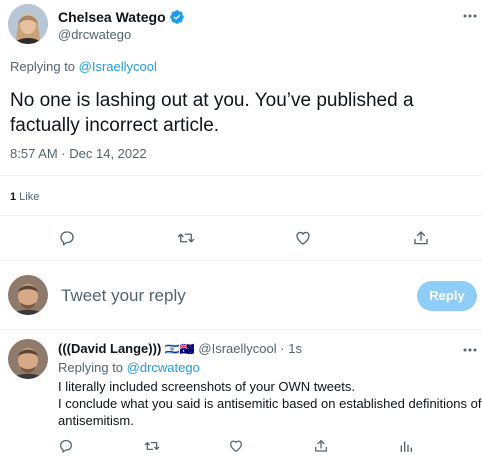 The image size is (482, 461). What do you see at coordinates (112, 17) in the screenshot?
I see `author-name: Chelsea Watego` at bounding box center [112, 17].